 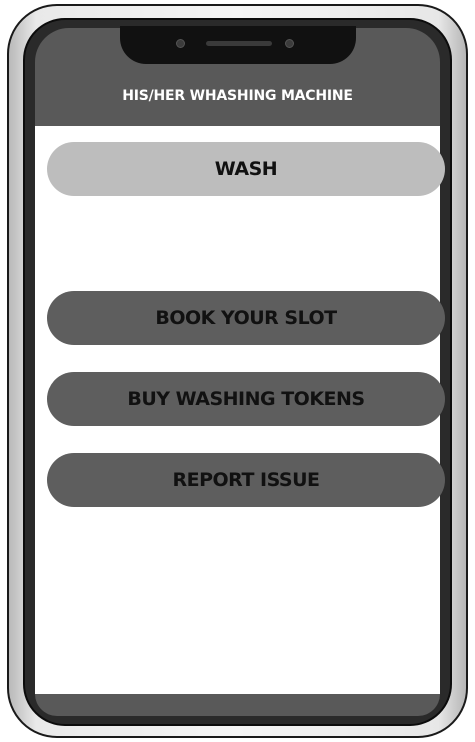 I want to click on phone-notch, so click(x=237, y=45).